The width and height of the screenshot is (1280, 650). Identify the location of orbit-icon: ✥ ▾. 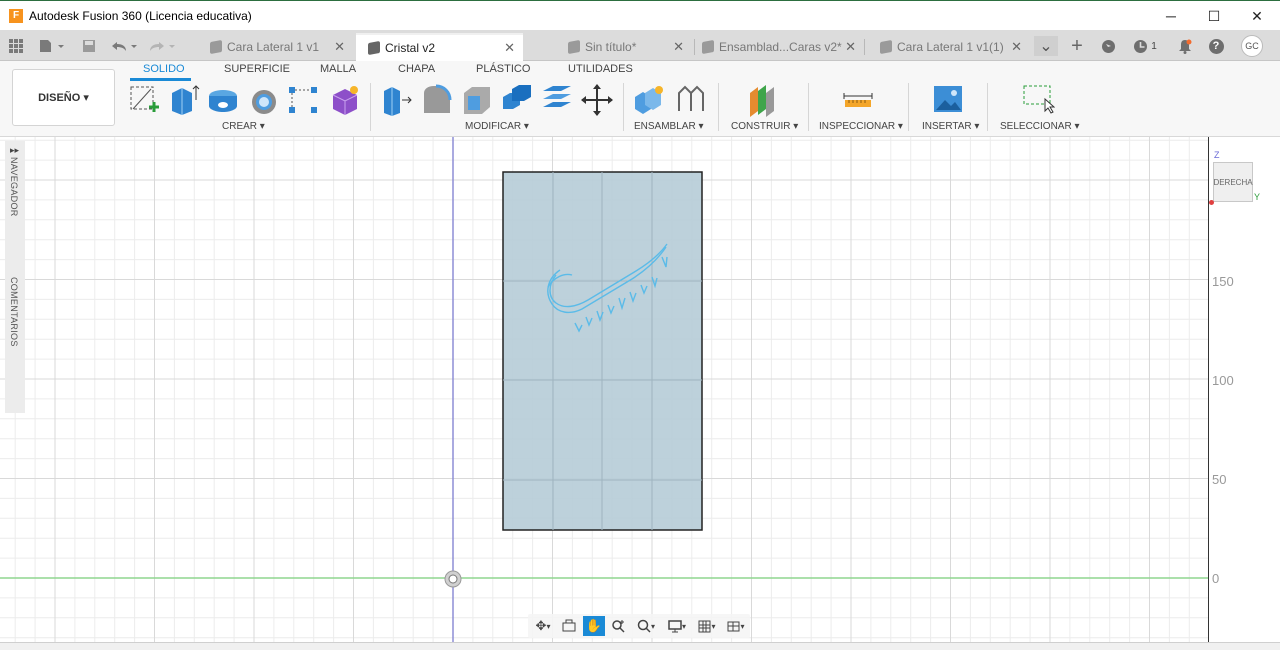
(543, 626).